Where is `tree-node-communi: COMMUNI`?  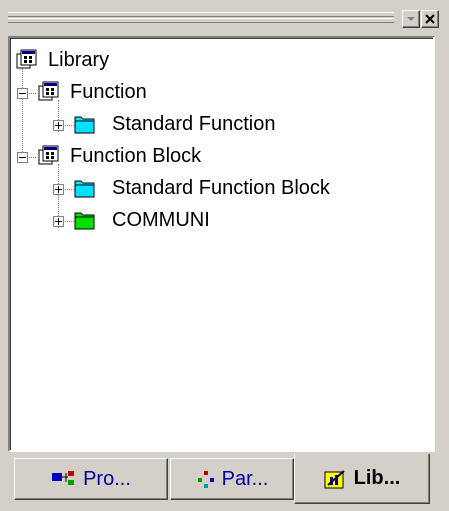
tree-node-communi: COMMUNI is located at coordinates (142, 220).